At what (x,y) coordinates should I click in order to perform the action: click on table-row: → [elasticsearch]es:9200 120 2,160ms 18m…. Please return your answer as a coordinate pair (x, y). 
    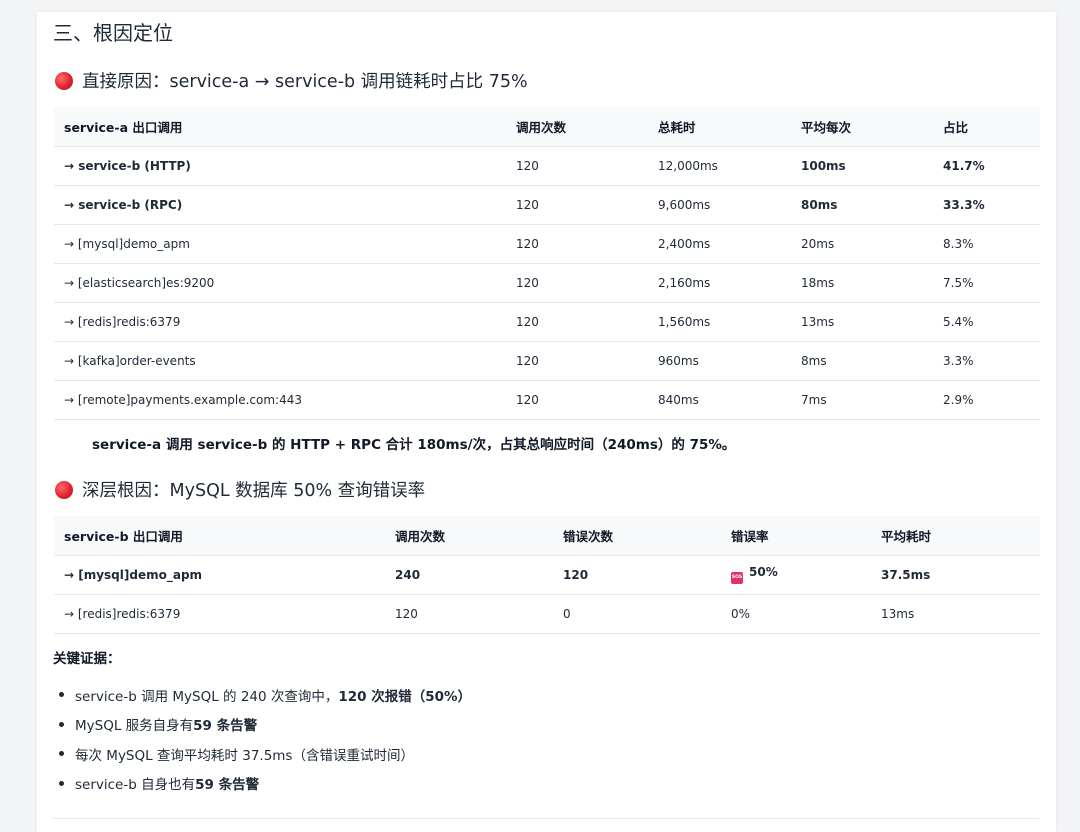
    Looking at the image, I should click on (547, 283).